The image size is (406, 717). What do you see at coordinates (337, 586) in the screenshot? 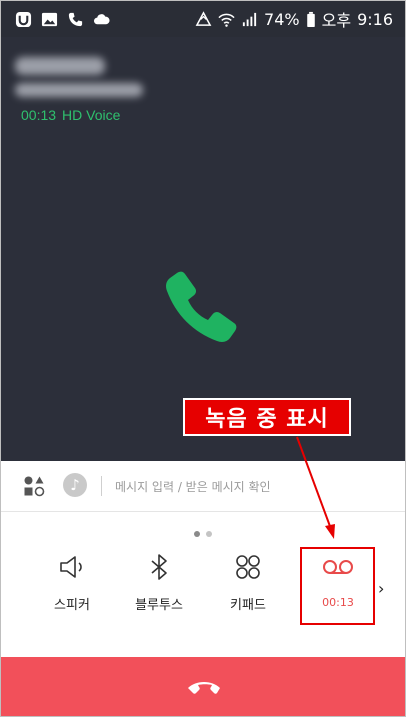
I see `annotation-highlight-box` at bounding box center [337, 586].